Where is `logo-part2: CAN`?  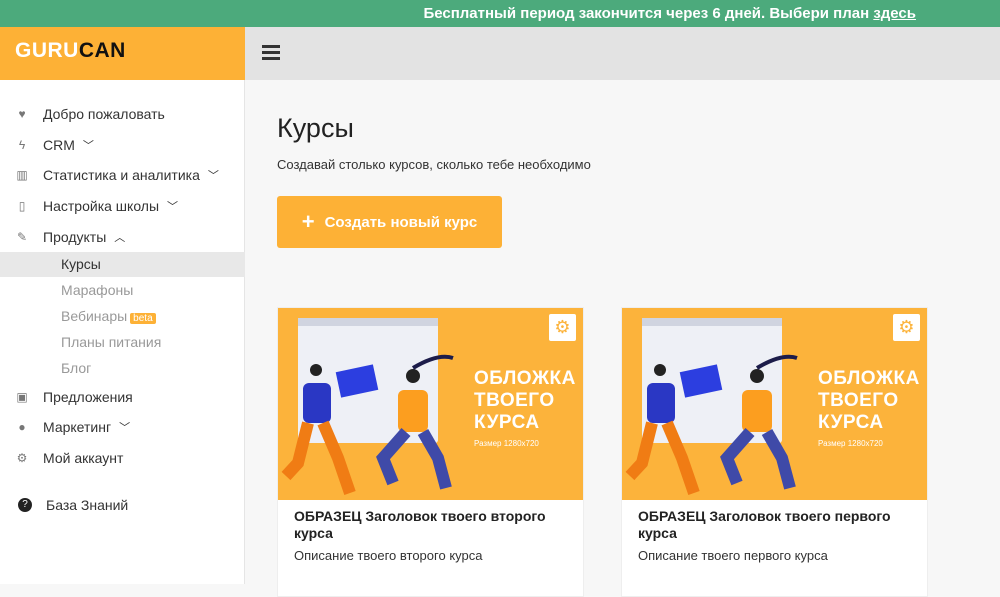 logo-part2: CAN is located at coordinates (102, 50).